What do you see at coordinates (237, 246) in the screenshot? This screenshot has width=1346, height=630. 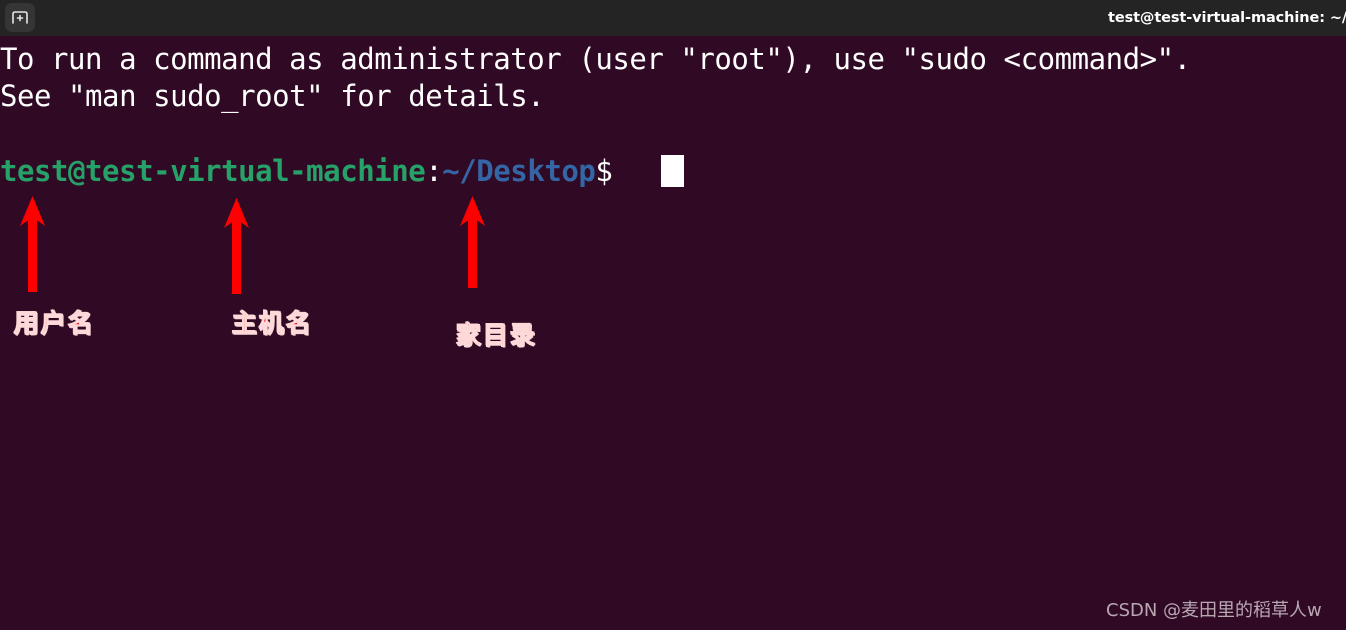 I see `annotation-arrow-hostname` at bounding box center [237, 246].